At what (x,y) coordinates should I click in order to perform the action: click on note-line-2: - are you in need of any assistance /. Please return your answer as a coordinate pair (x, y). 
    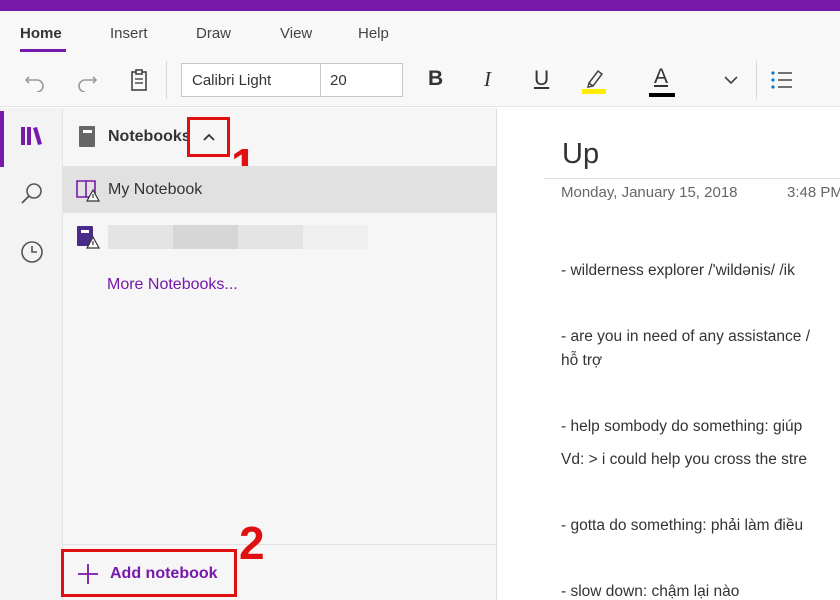
    Looking at the image, I should click on (685, 337).